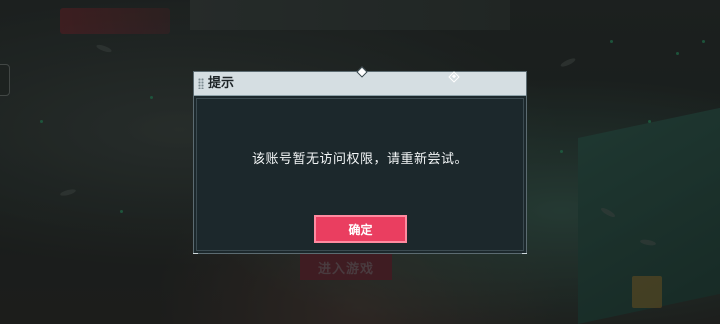 The width and height of the screenshot is (720, 324). What do you see at coordinates (221, 83) in the screenshot?
I see `dialog-title: 提示` at bounding box center [221, 83].